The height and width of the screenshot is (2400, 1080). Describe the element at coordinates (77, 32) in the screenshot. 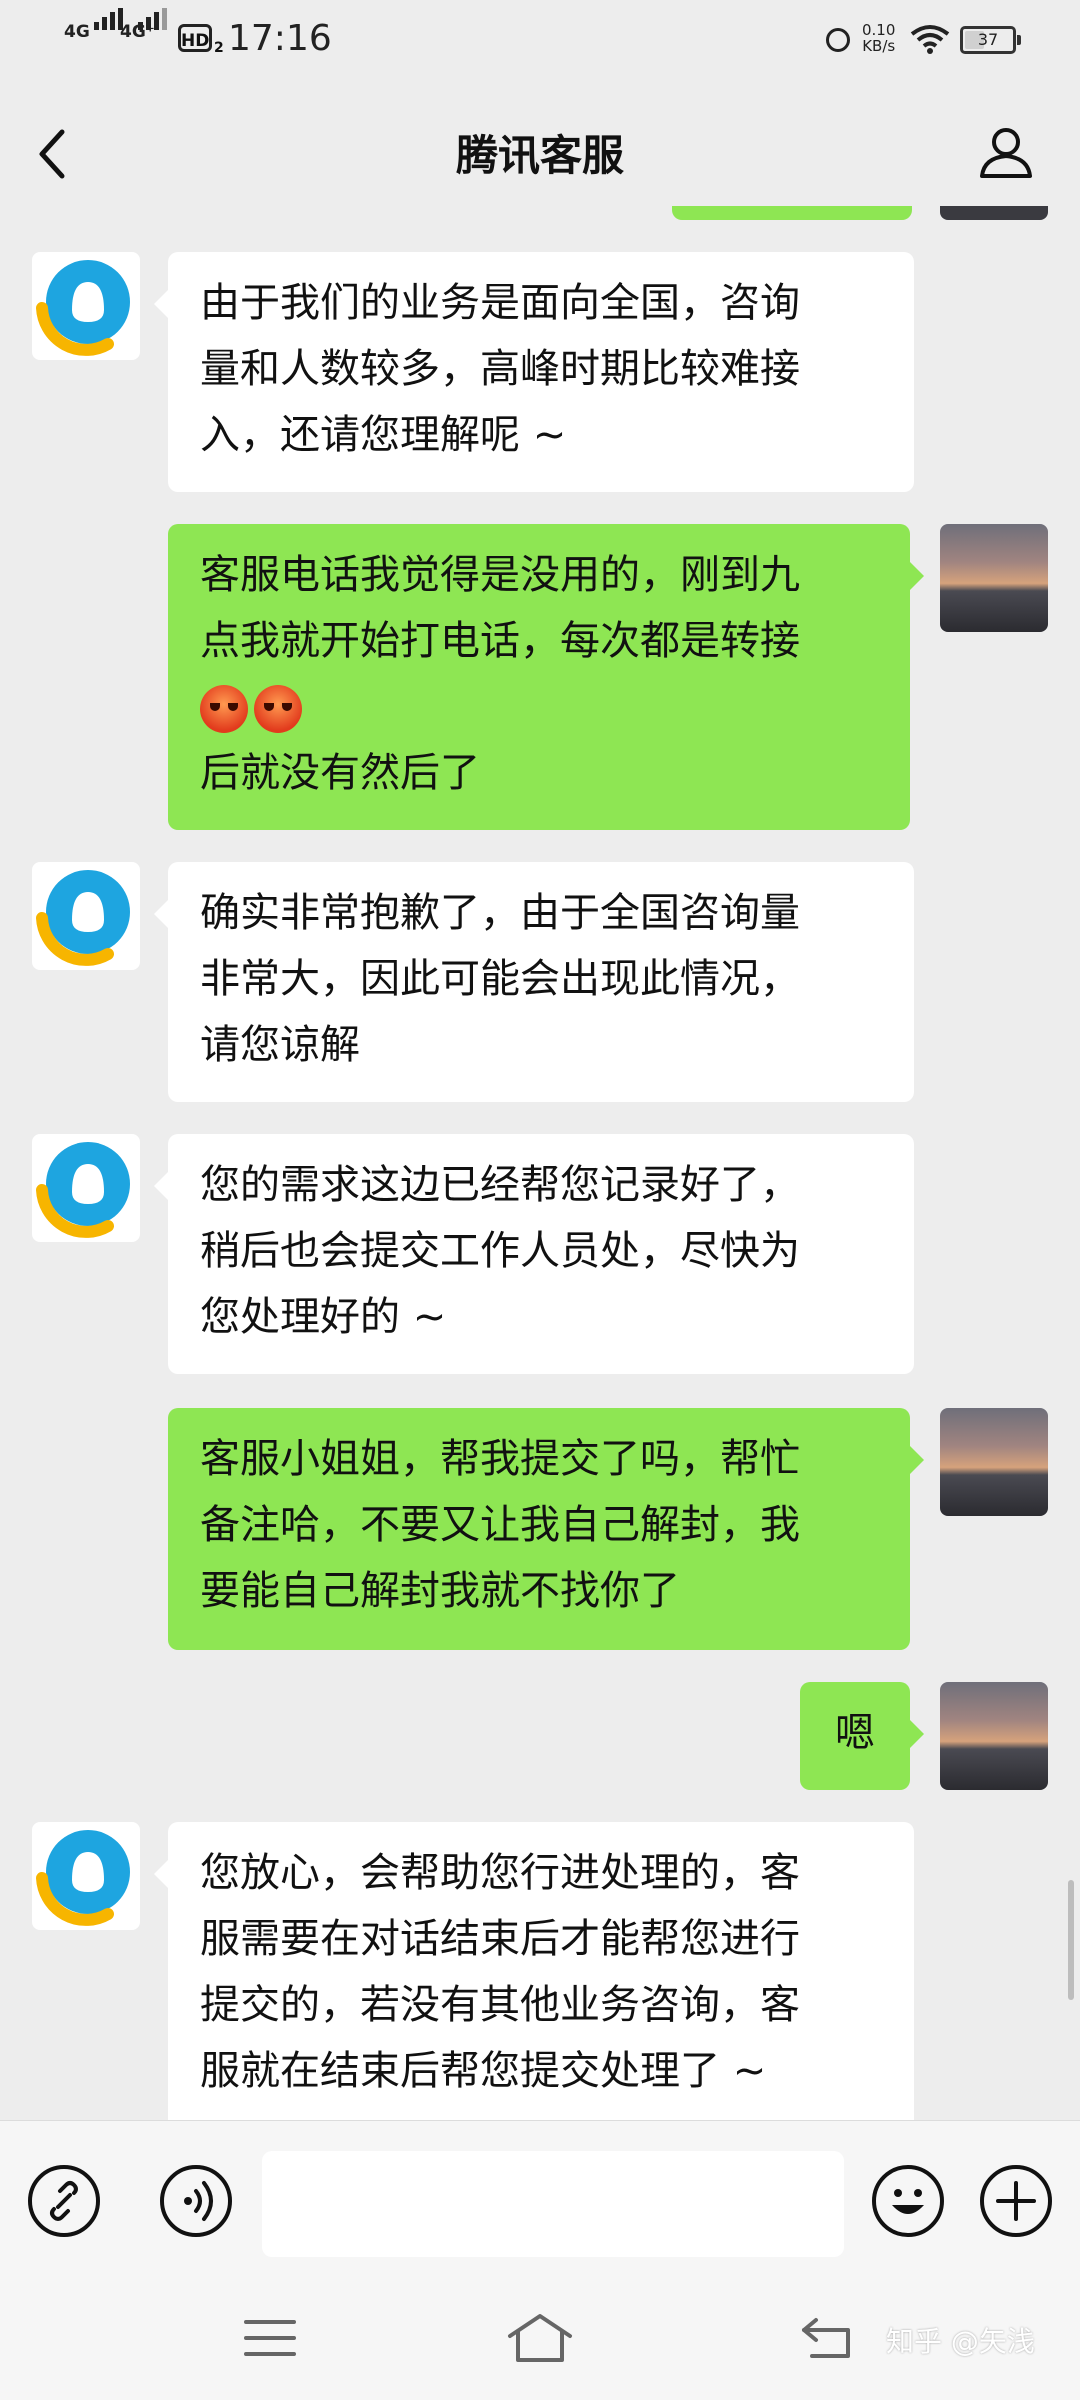

I see `network-type-1: 4G` at that location.